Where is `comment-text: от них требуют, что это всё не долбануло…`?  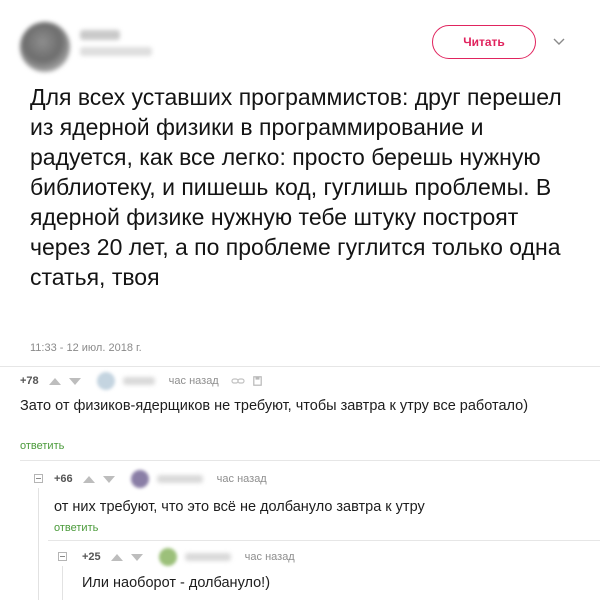 comment-text: от них требуют, что это всё не долбануло… is located at coordinates (239, 507).